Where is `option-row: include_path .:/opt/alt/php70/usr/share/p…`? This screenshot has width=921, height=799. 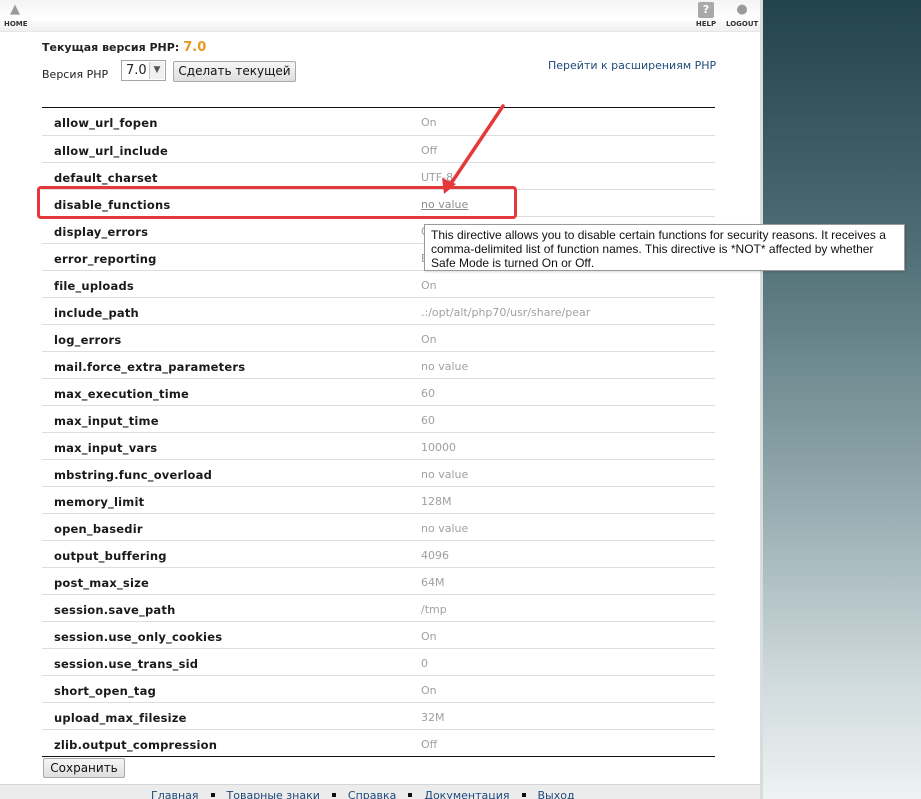
option-row: include_path .:/opt/alt/php70/usr/share/p… is located at coordinates (378, 310).